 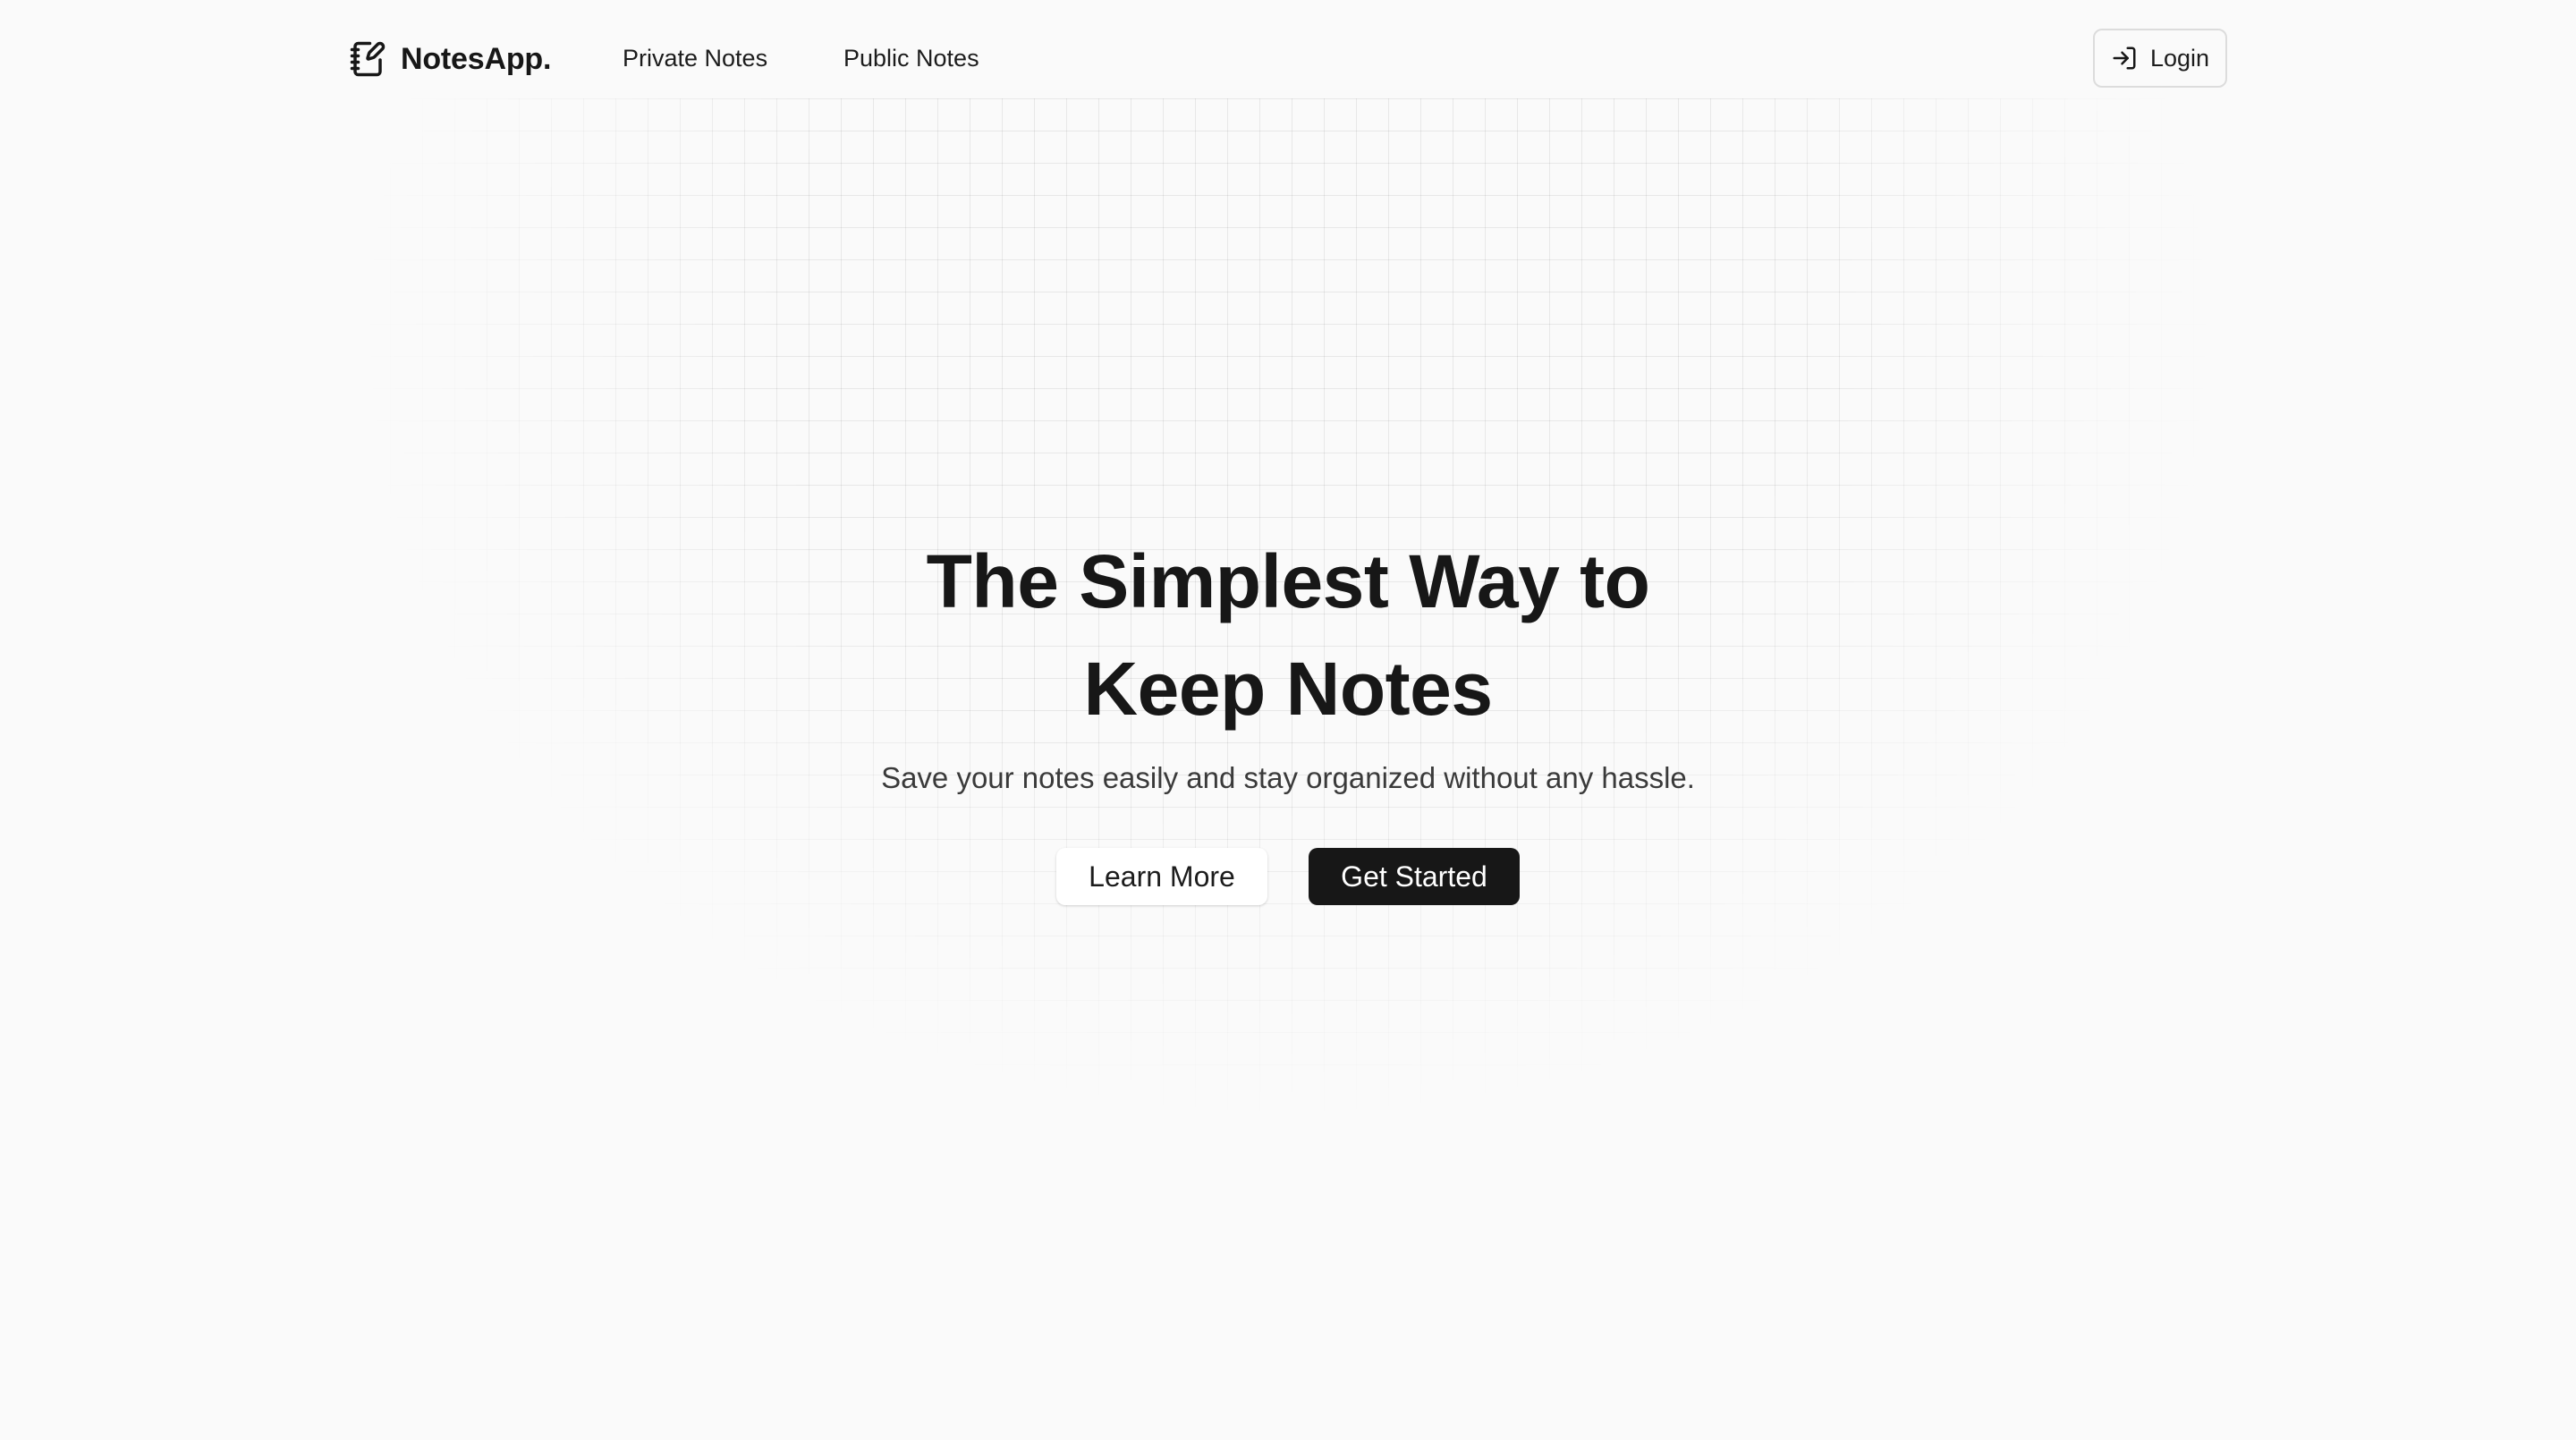 What do you see at coordinates (2124, 58) in the screenshot?
I see `log-in-icon` at bounding box center [2124, 58].